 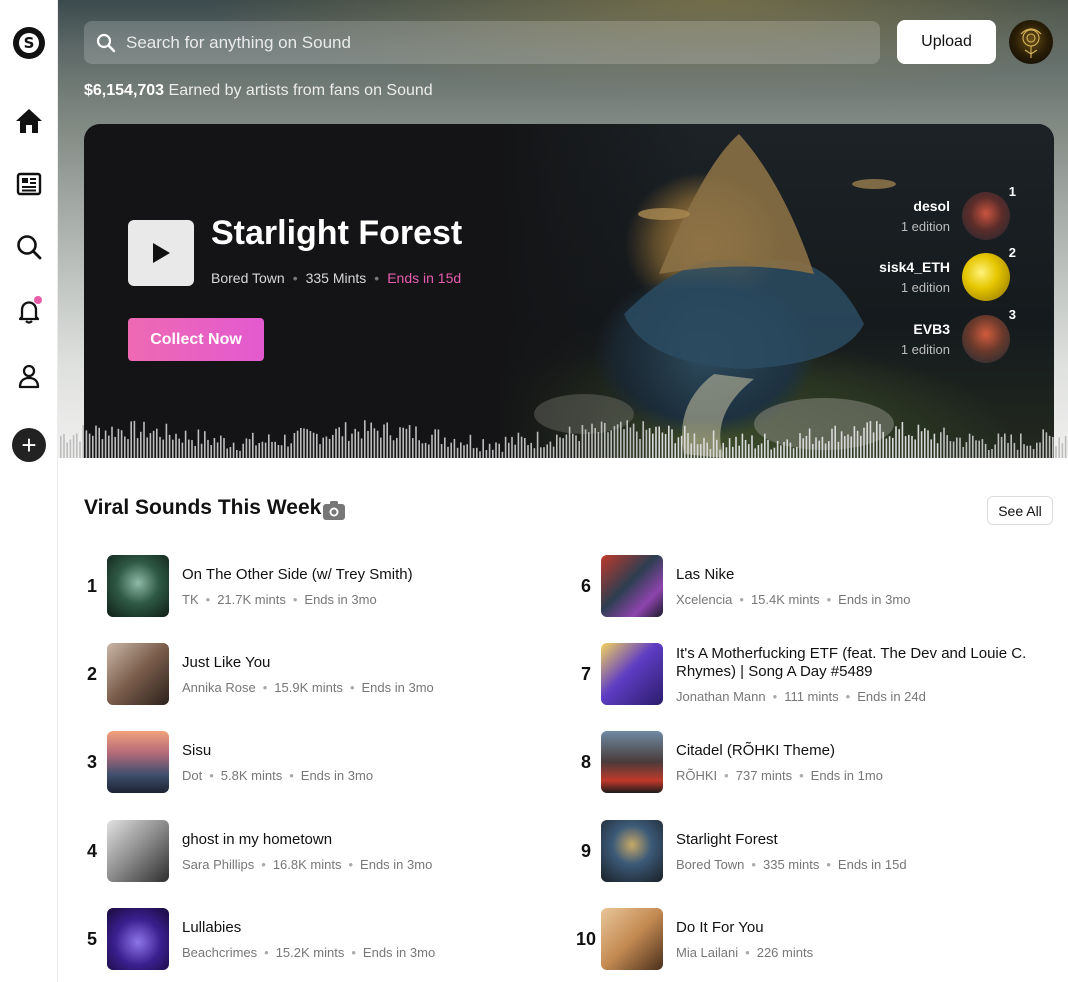 I want to click on search-input, so click(x=476, y=42).